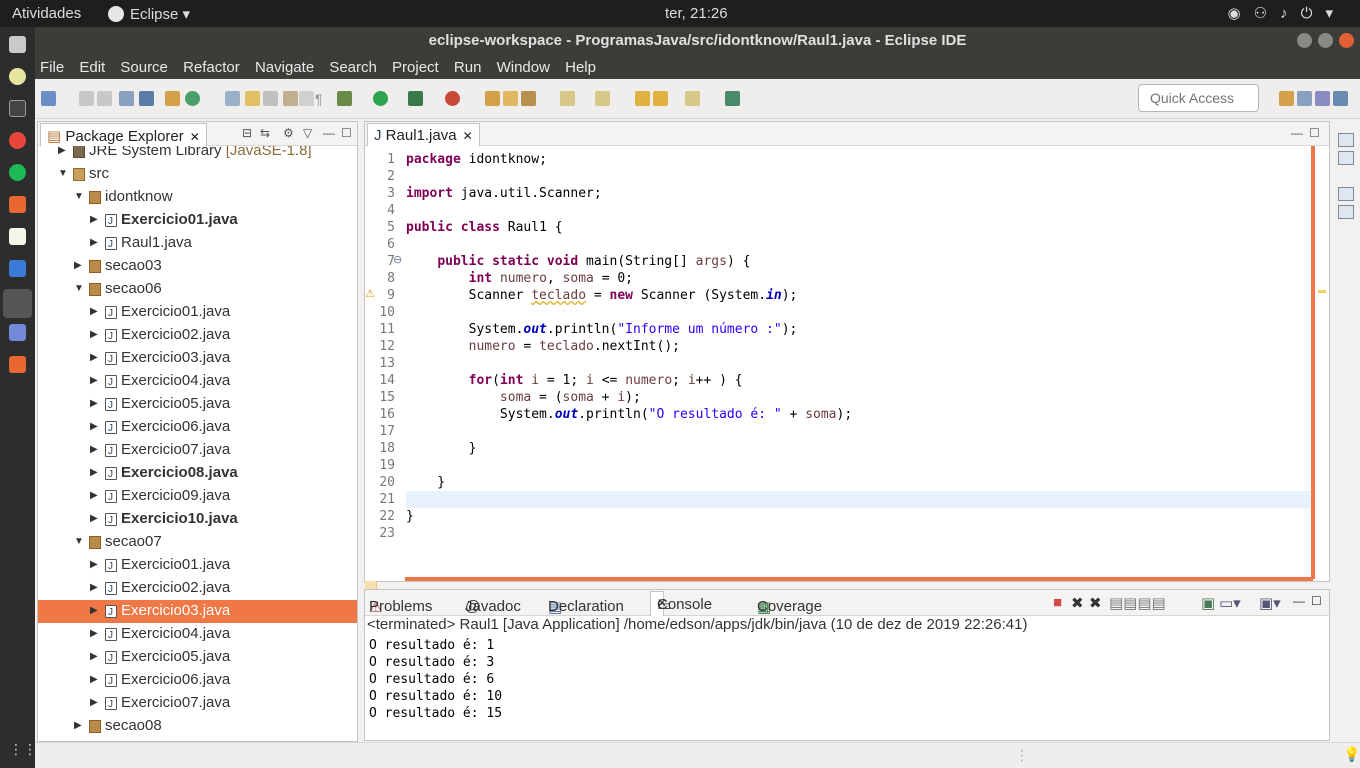  I want to click on restore-icon, so click(1346, 140).